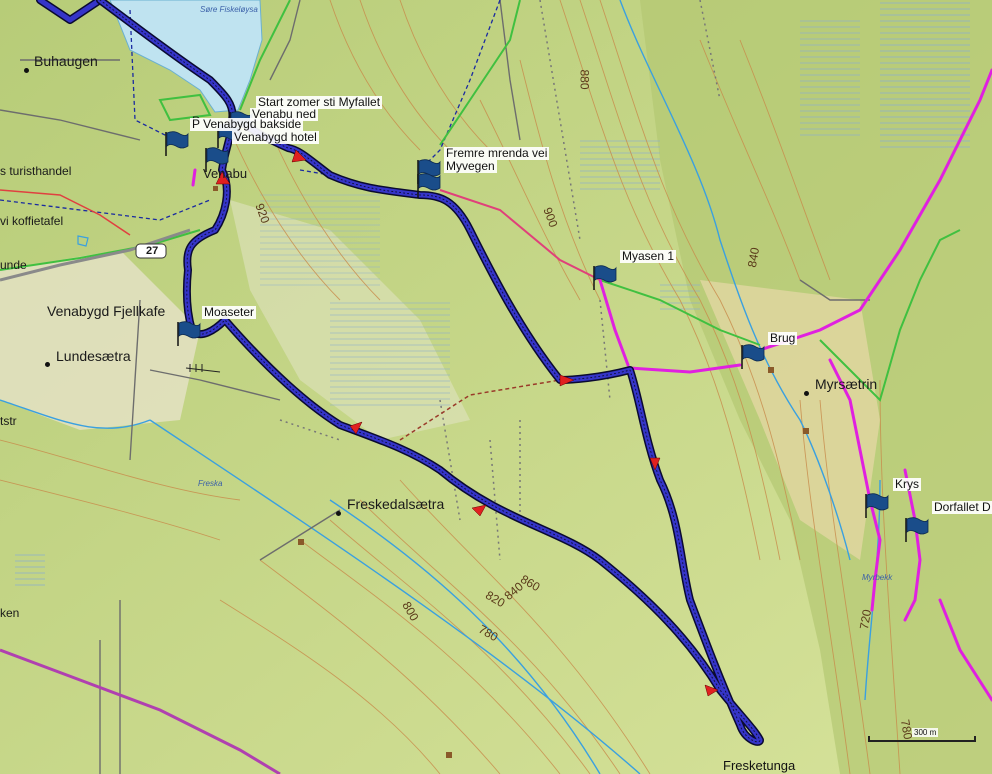 The width and height of the screenshot is (992, 774). I want to click on wp-krys: Krys, so click(907, 484).